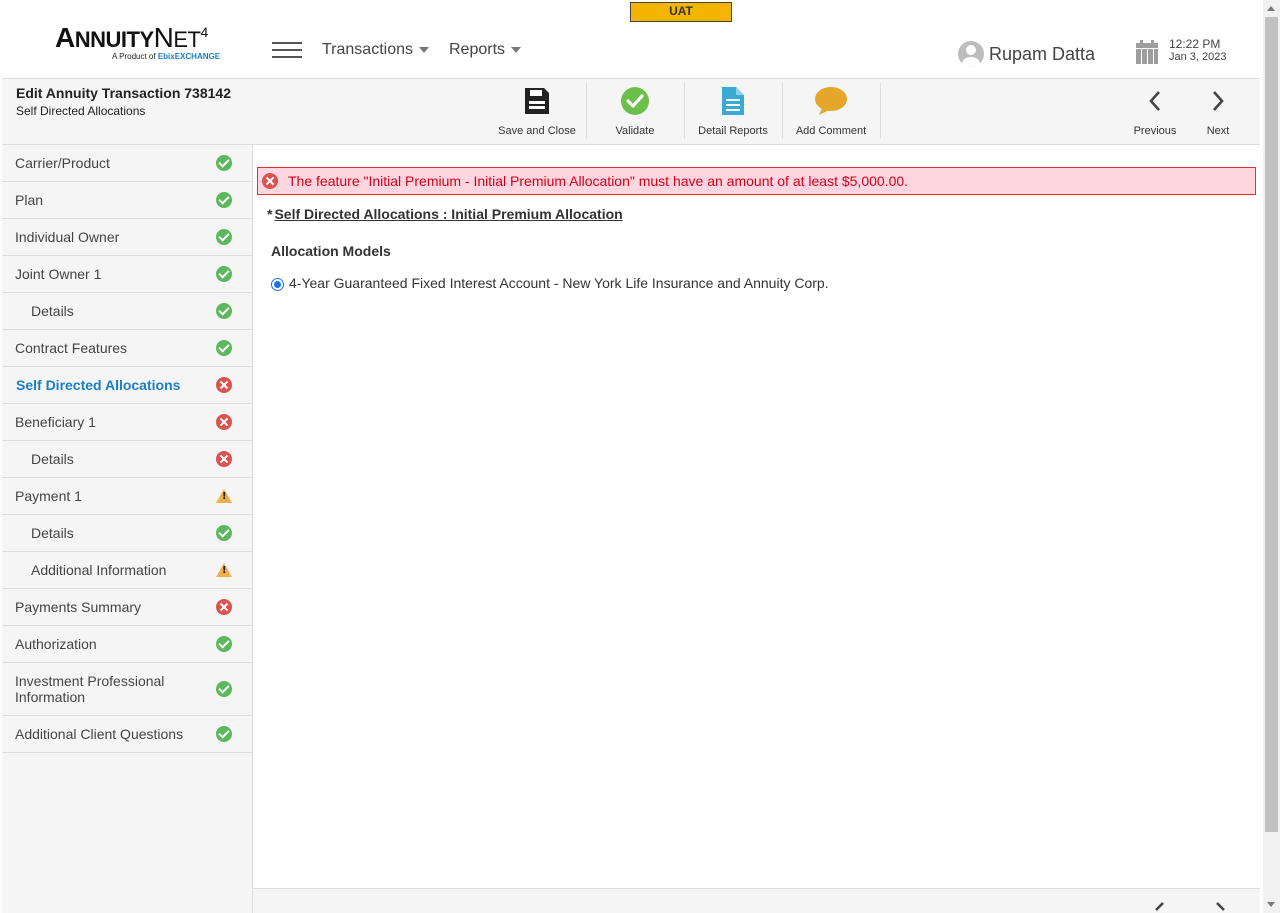 This screenshot has height=913, width=1280. Describe the element at coordinates (516, 50) in the screenshot. I see `caret-down-icon` at that location.